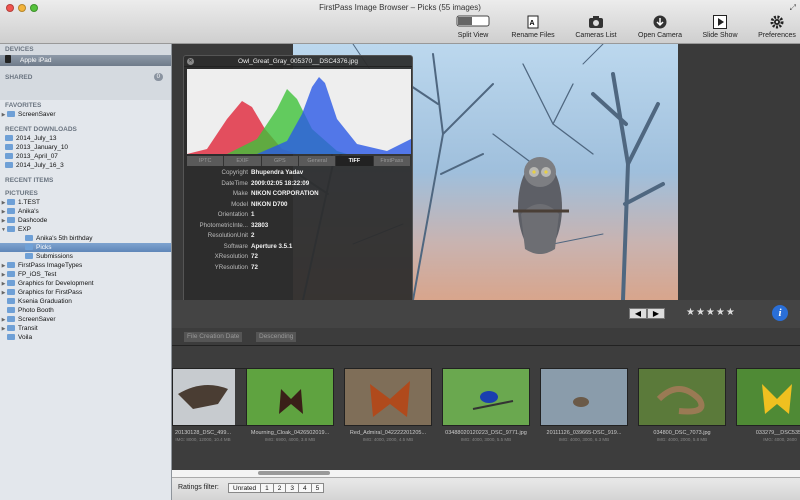  What do you see at coordinates (158, 77) in the screenshot?
I see `shared-count-badge: 0` at bounding box center [158, 77].